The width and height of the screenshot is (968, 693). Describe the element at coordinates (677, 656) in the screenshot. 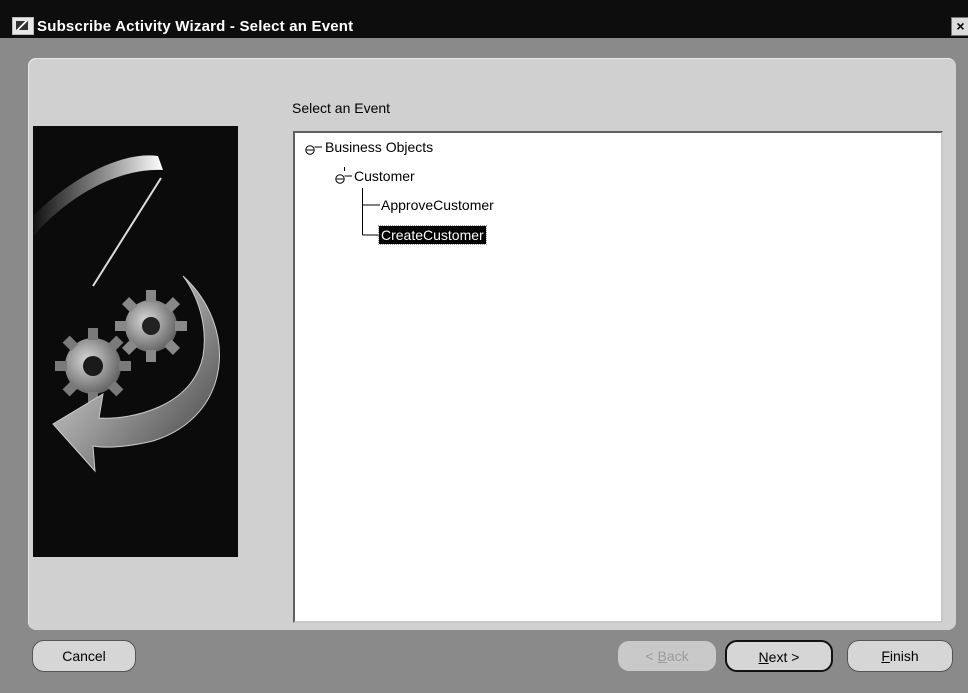

I see `back-label: ack` at that location.